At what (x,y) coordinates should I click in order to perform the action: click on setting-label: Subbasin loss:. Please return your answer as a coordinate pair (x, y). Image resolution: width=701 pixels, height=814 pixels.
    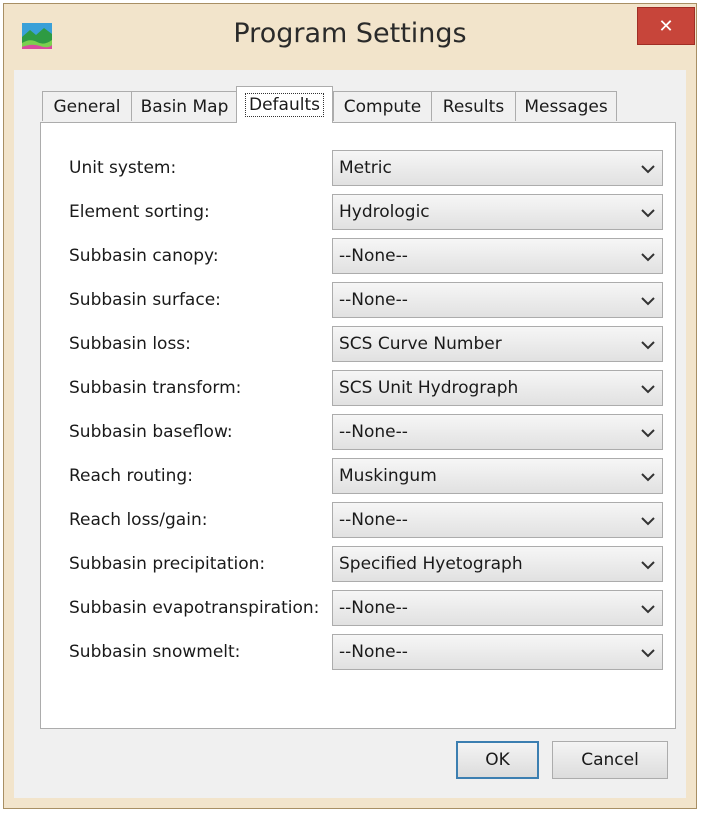
    Looking at the image, I should click on (130, 344).